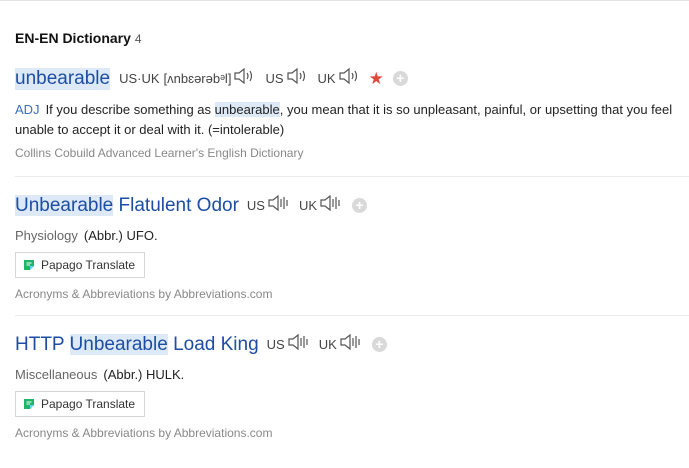  What do you see at coordinates (376, 78) in the screenshot?
I see `star-icon: ★` at bounding box center [376, 78].